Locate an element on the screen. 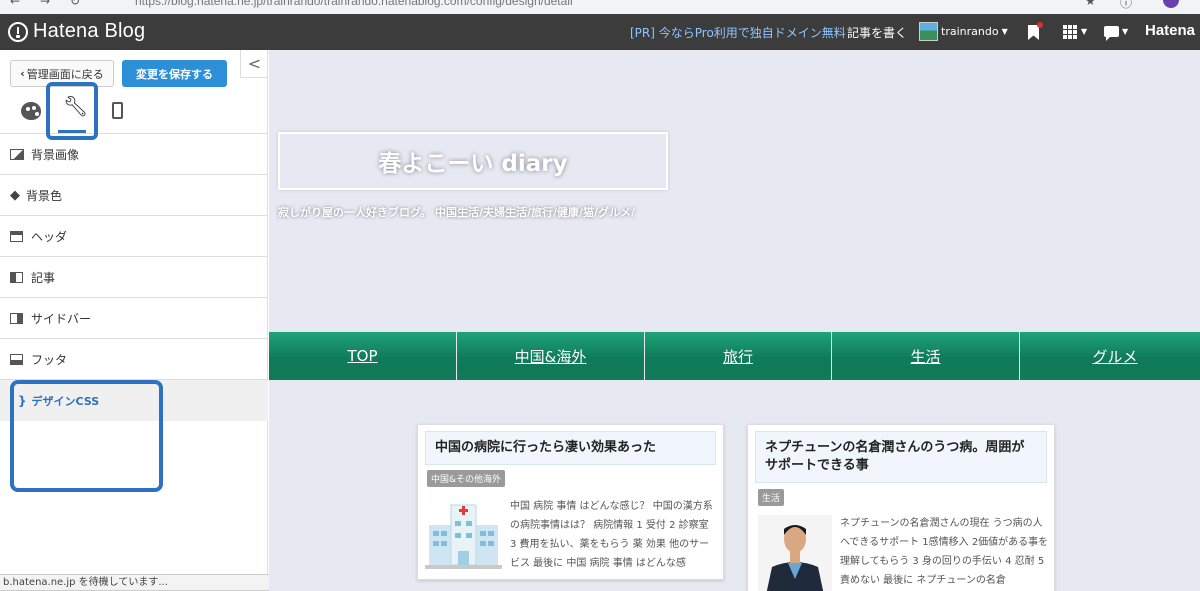 Image resolution: width=1200 pixels, height=591 pixels. menu-item-label: サイドバー is located at coordinates (61, 318).